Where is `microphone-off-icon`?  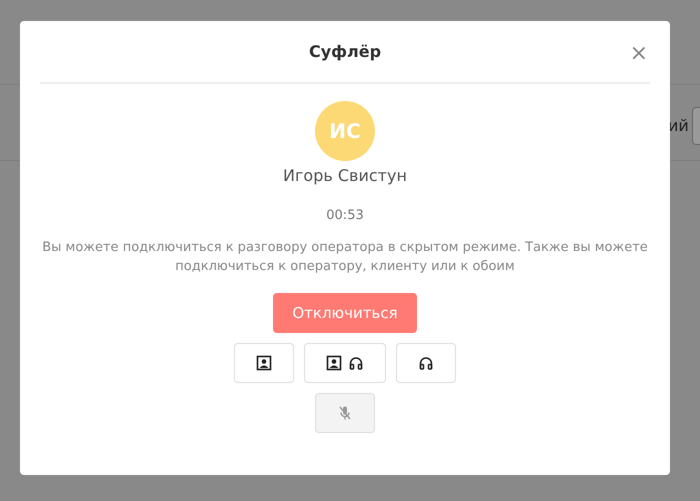 microphone-off-icon is located at coordinates (345, 413).